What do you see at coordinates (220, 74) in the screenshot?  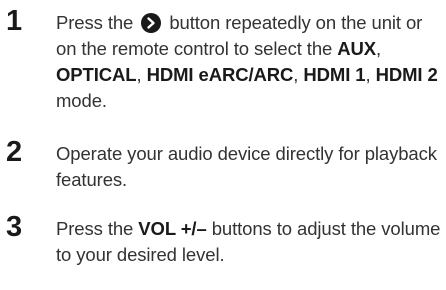 I see `mode-hdmi-earc-arc: HDMI eARC/ARC` at bounding box center [220, 74].